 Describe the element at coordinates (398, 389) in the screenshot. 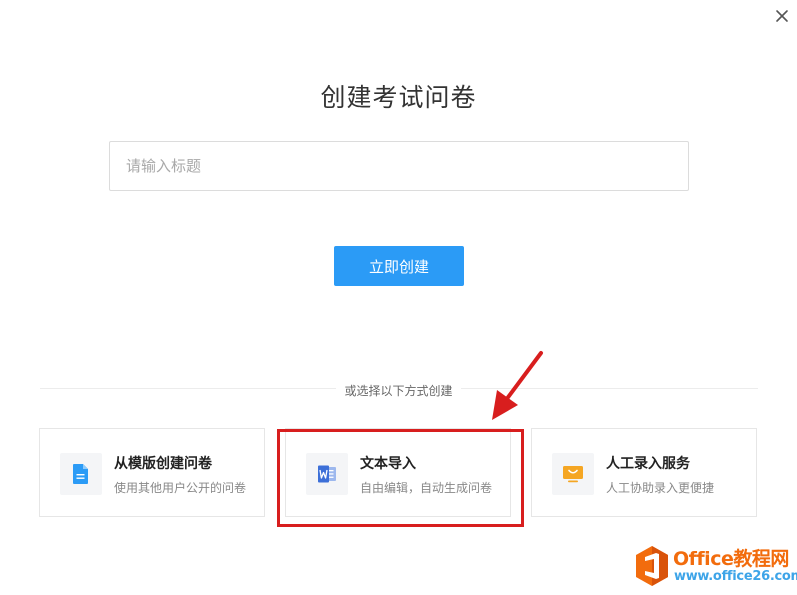

I see `divider-label: 或选择以下方式创建` at that location.